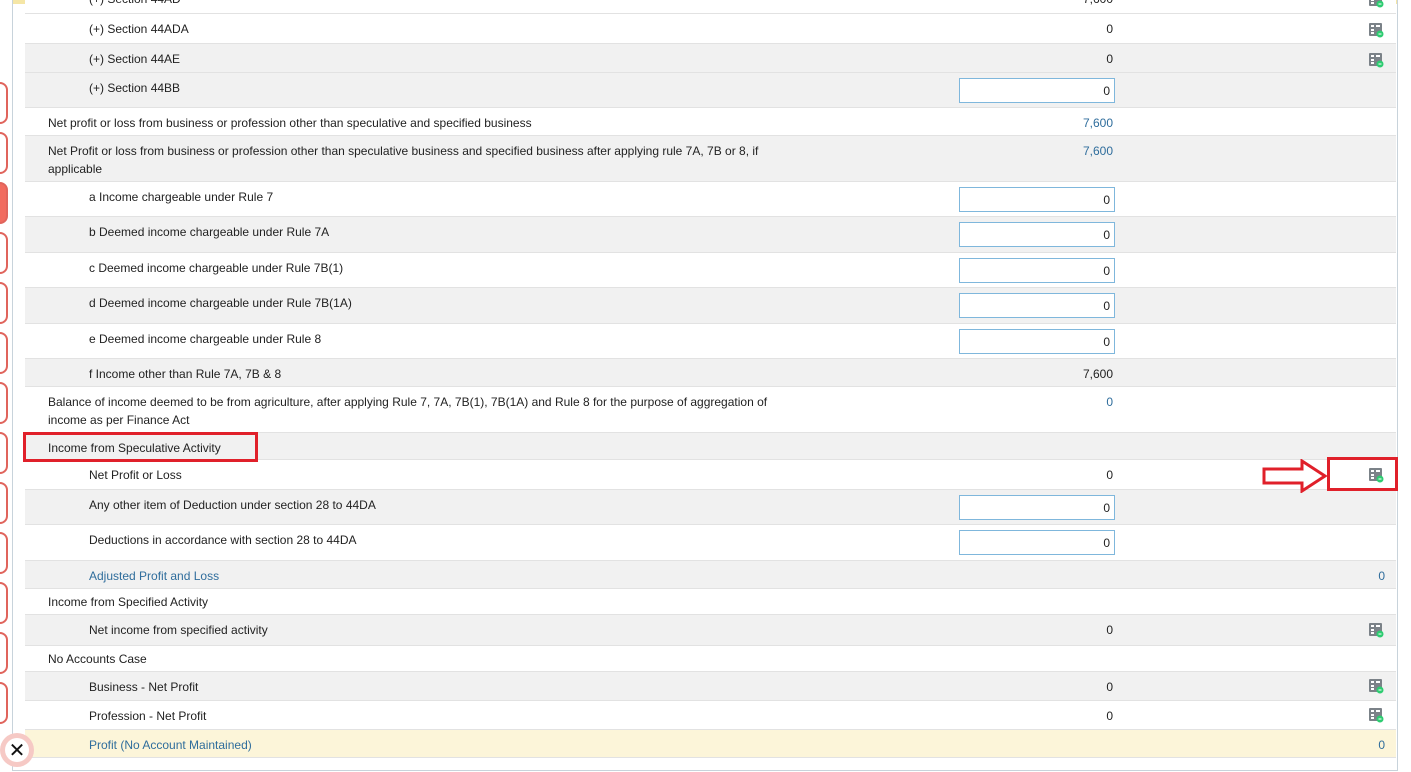 The width and height of the screenshot is (1411, 772). What do you see at coordinates (97, 659) in the screenshot?
I see `section-heading: No Accounts Case` at bounding box center [97, 659].